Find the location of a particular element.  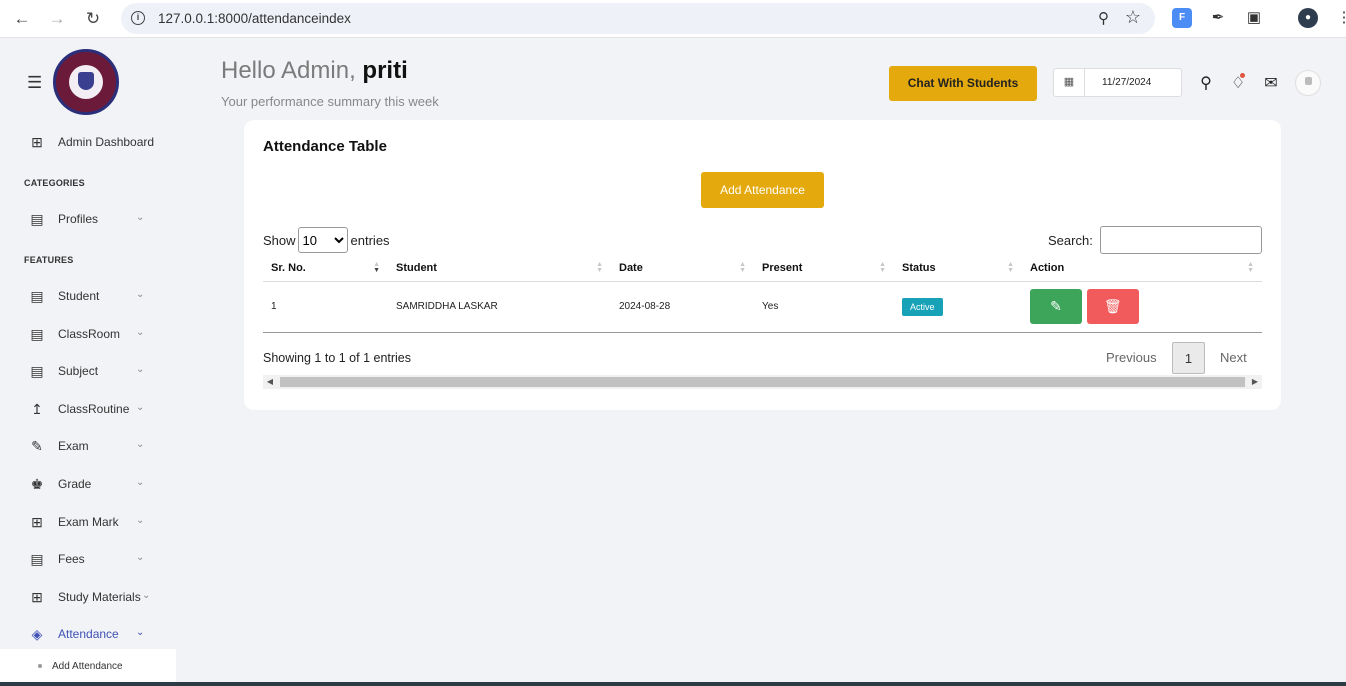

cell-date: 2024-08-28 is located at coordinates (682, 307).